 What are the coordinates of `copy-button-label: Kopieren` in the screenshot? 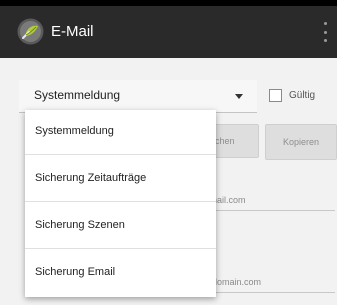 It's located at (301, 142).